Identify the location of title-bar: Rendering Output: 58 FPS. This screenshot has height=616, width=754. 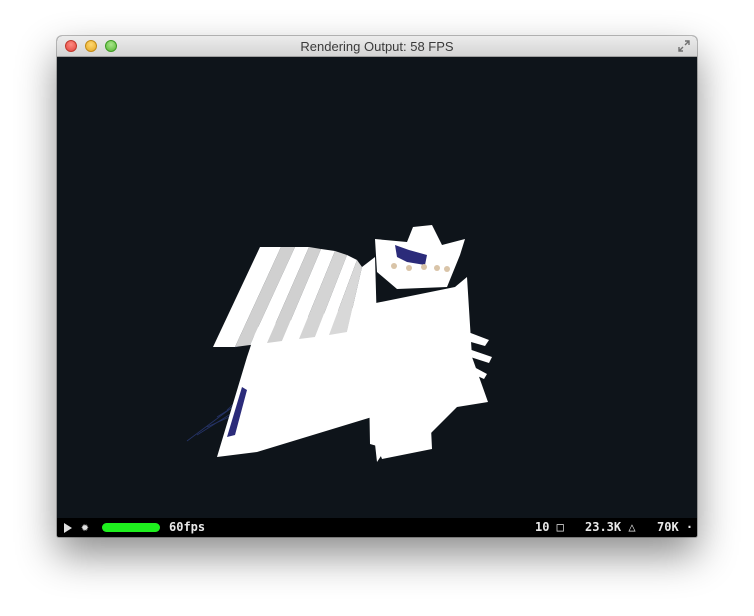
(377, 46).